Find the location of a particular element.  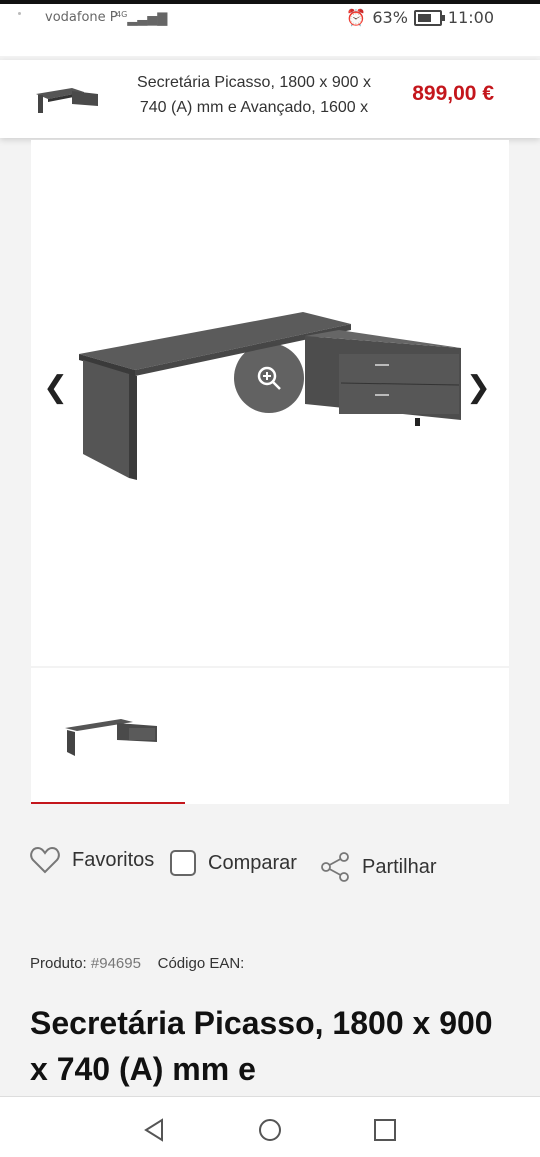

chevron-right-icon: ❯ is located at coordinates (478, 387).